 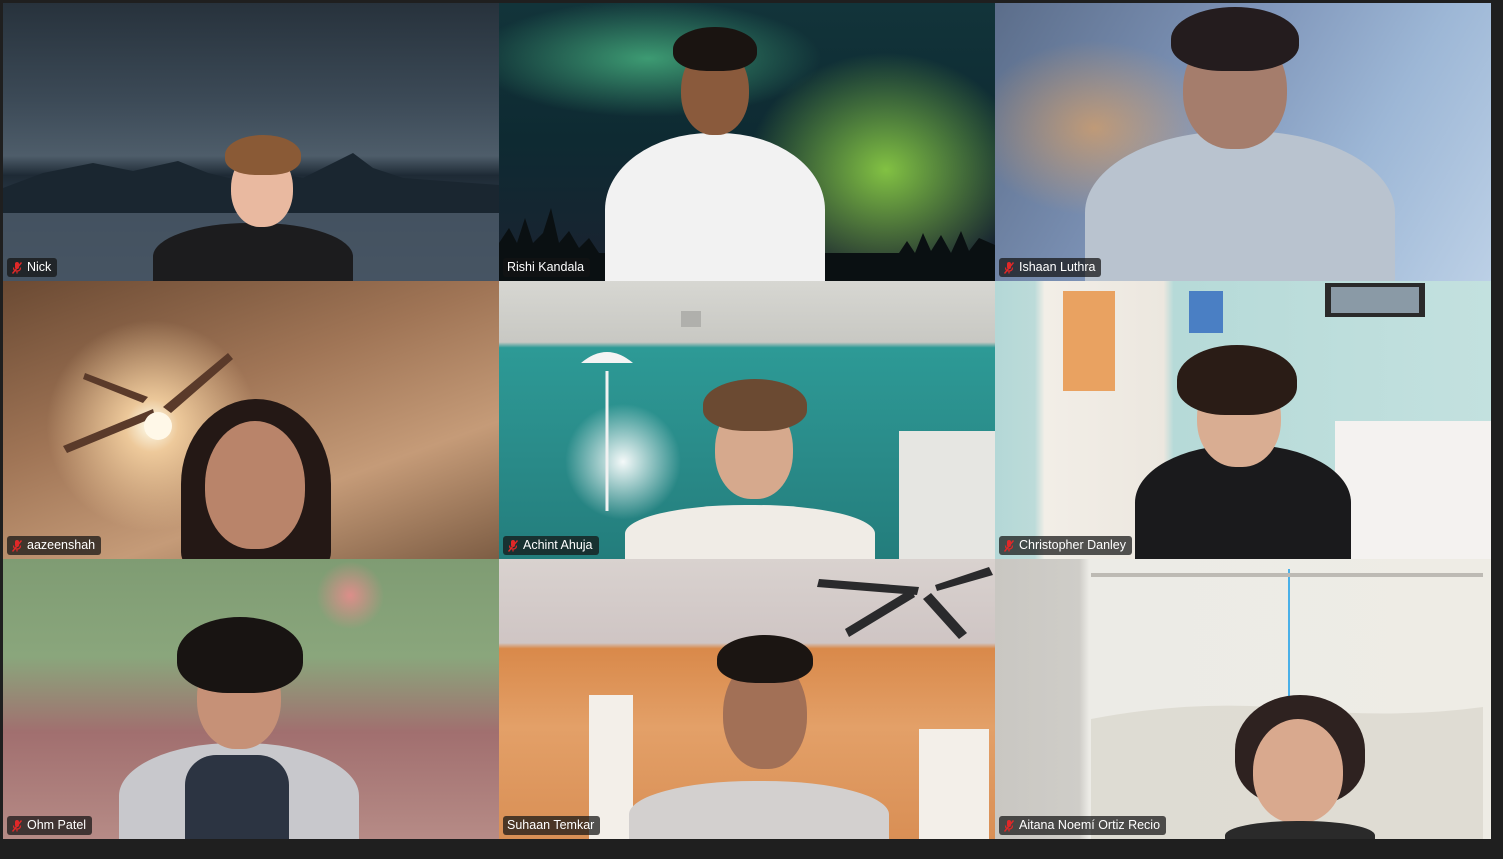 I want to click on participant-name: Ishaan Luthra, so click(x=1057, y=267).